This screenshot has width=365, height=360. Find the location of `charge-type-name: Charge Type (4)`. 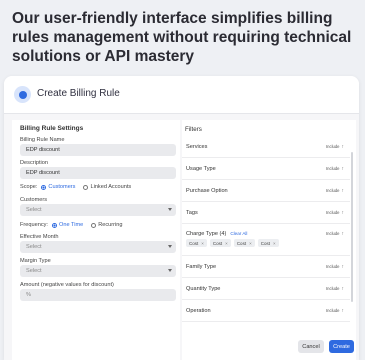

charge-type-name: Charge Type (4) is located at coordinates (206, 234).